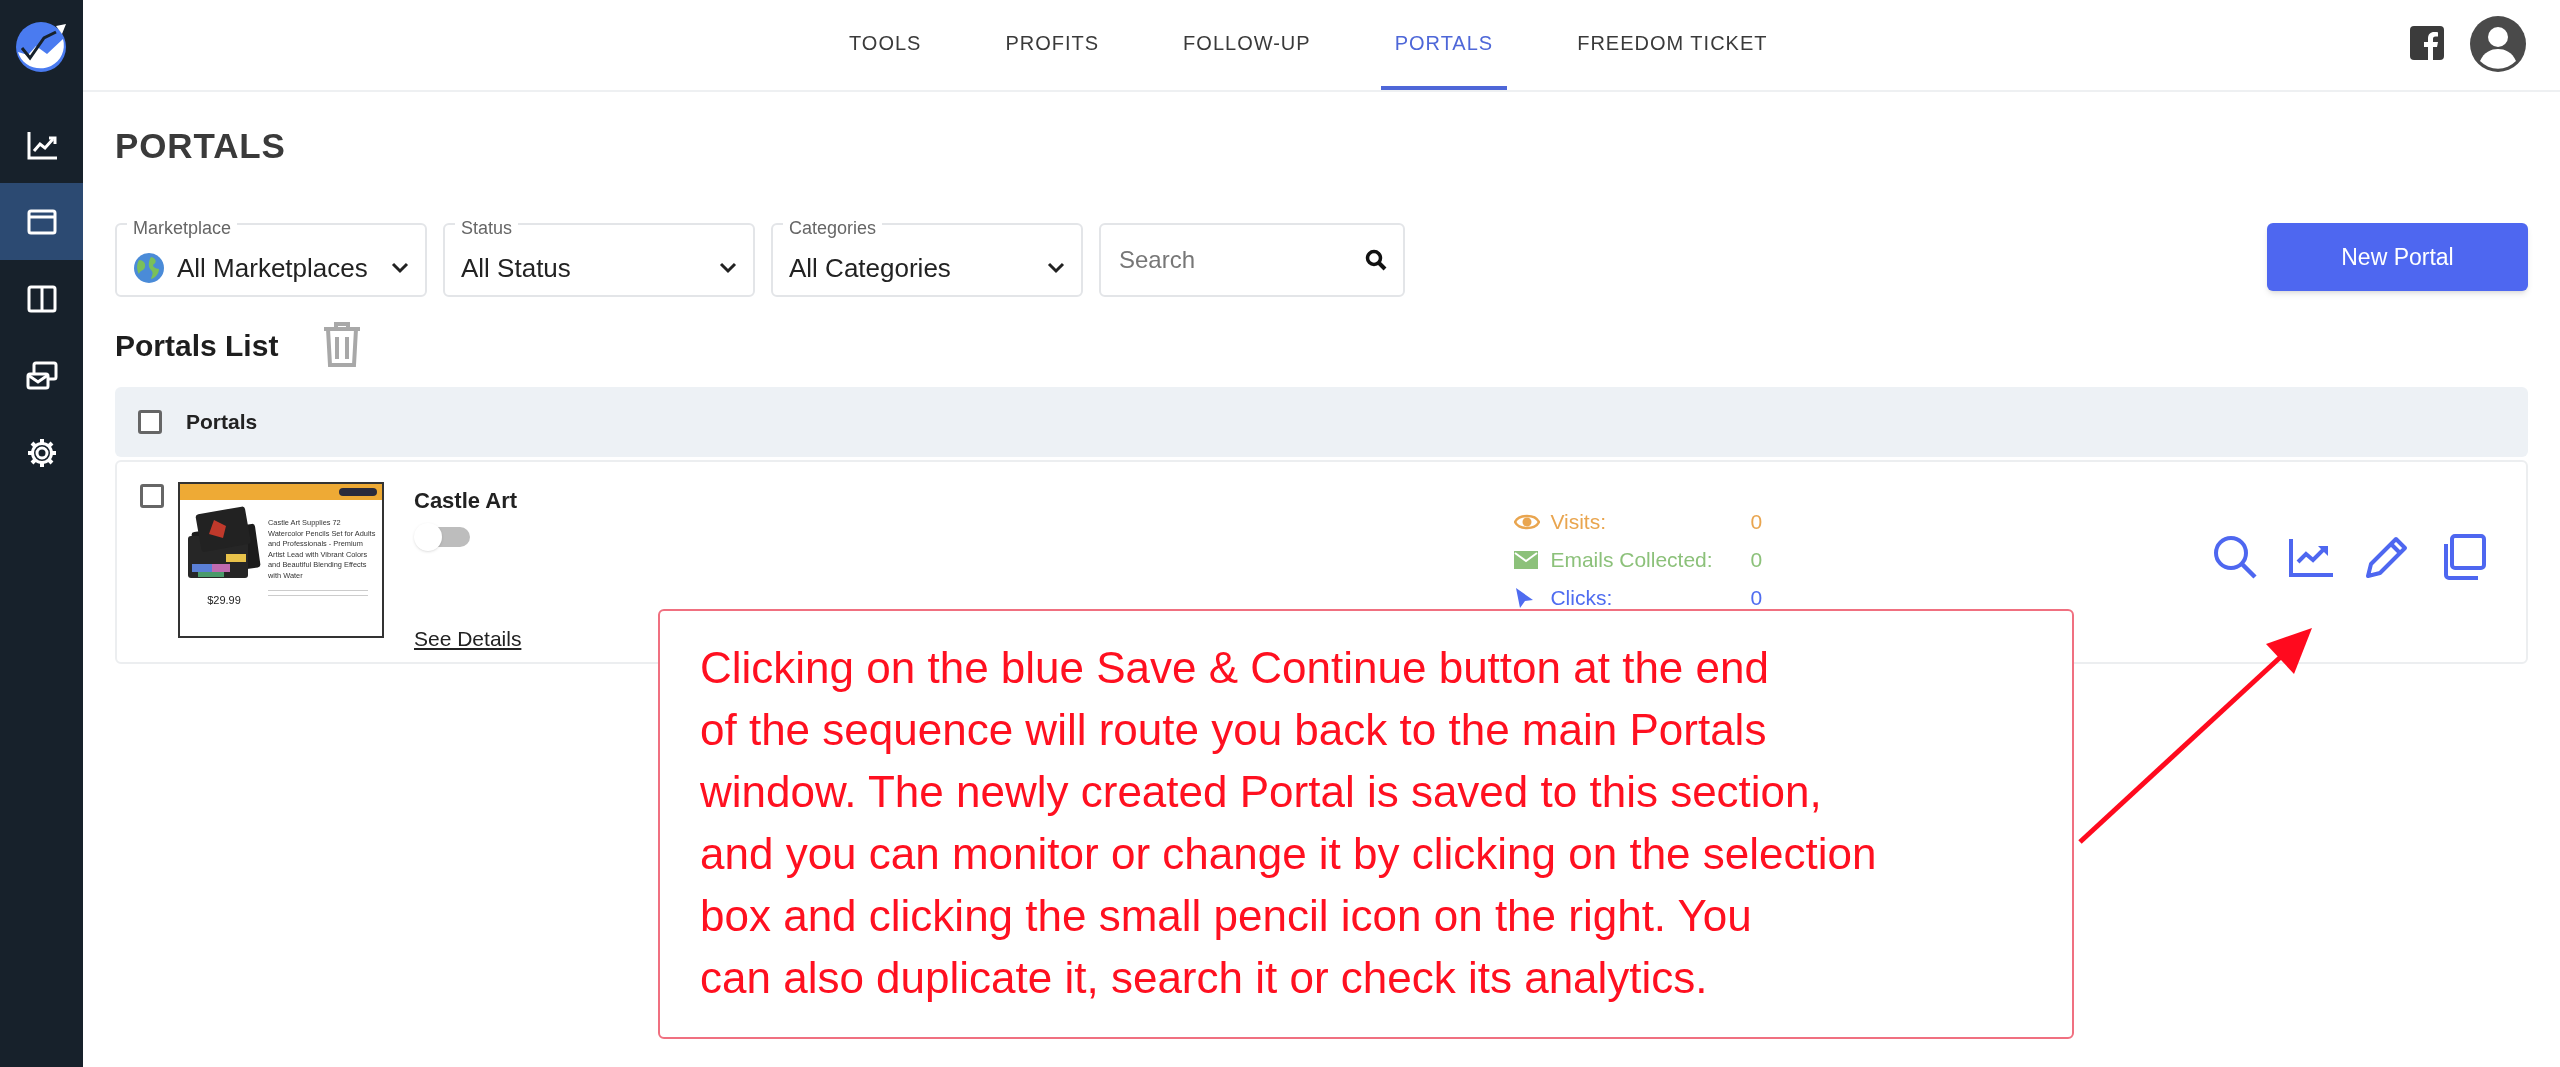  What do you see at coordinates (222, 422) in the screenshot?
I see `column-header: Portals` at bounding box center [222, 422].